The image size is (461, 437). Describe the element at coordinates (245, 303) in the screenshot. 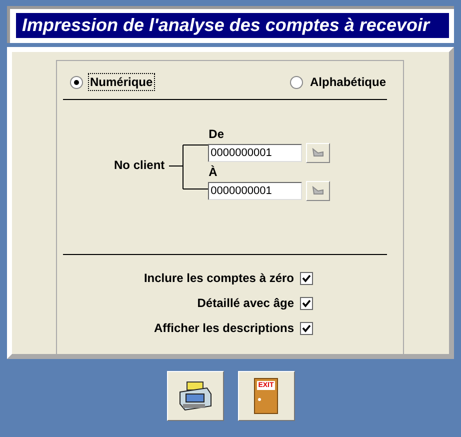

I see `option-label: Détaillé avec âge` at that location.